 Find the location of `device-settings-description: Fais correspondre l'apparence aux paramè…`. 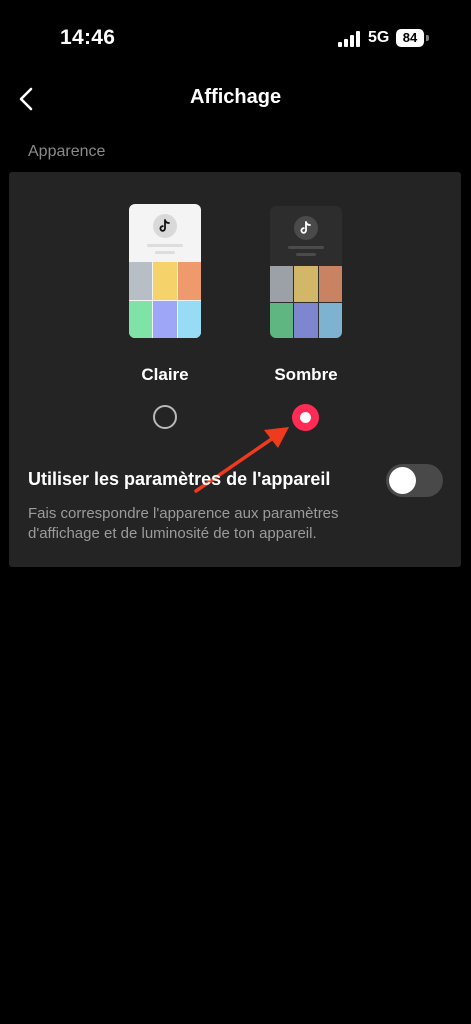

device-settings-description: Fais correspondre l'apparence aux paramè… is located at coordinates (183, 523).